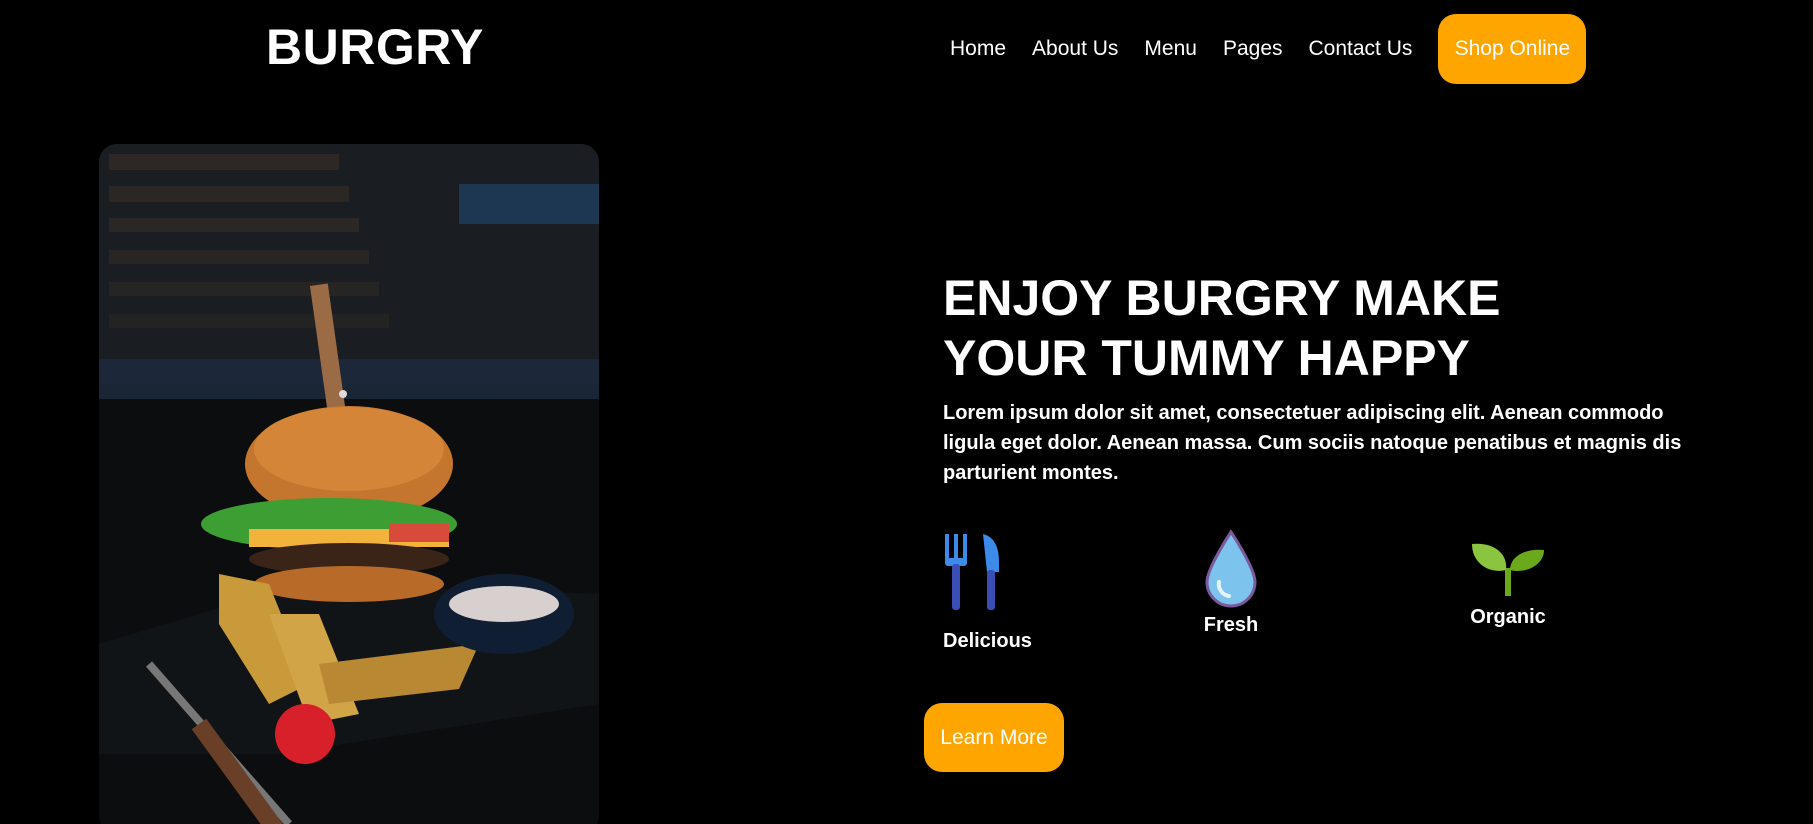 The width and height of the screenshot is (1813, 824). I want to click on feature-label-delicious: Delicious, so click(987, 641).